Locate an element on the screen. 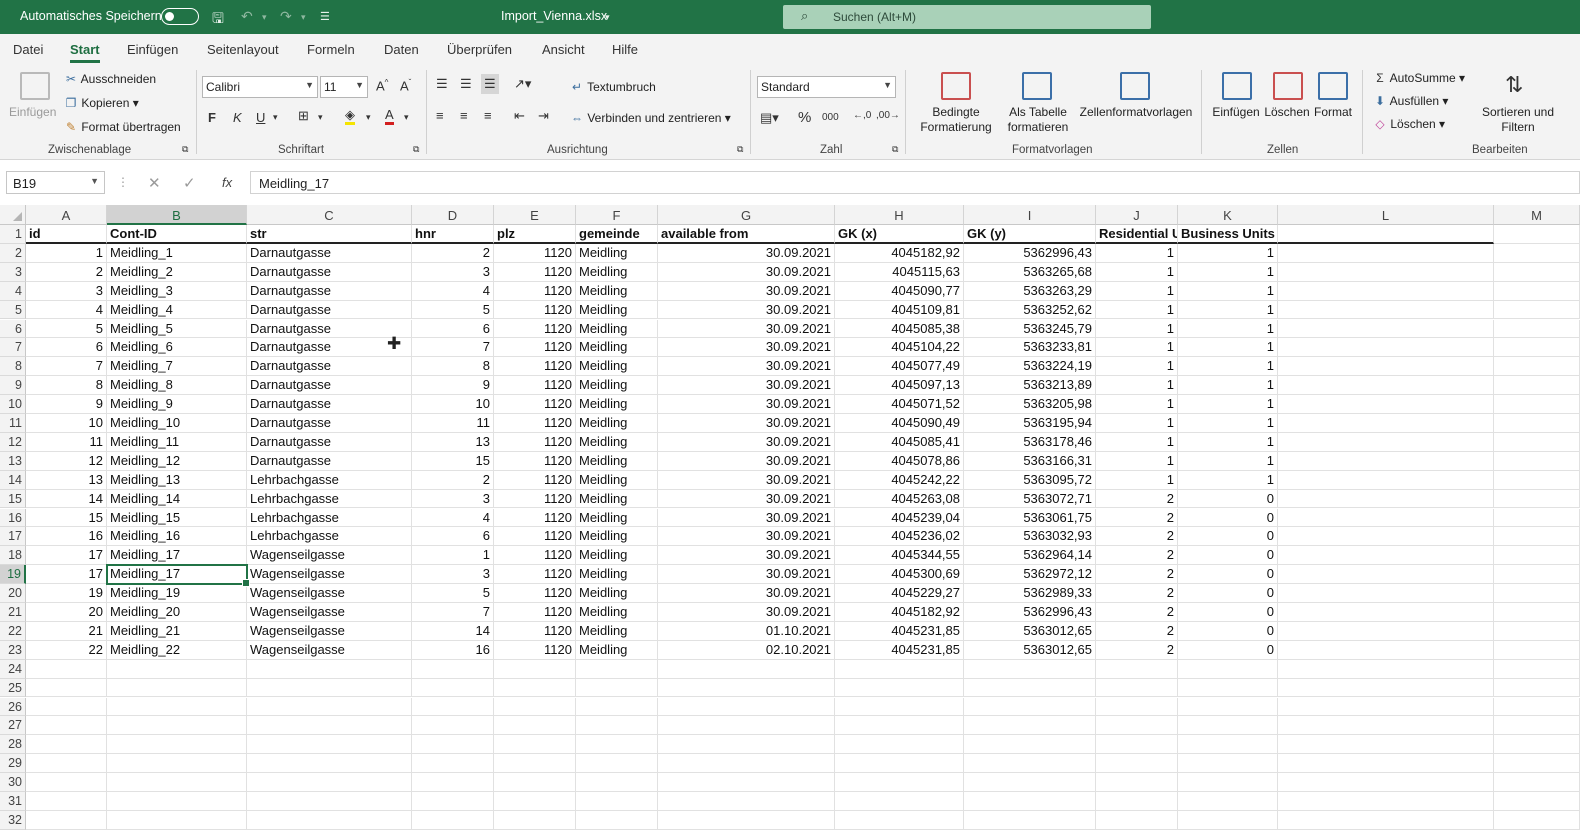 This screenshot has width=1580, height=837. table-cell: Meidling_17 is located at coordinates (177, 575).